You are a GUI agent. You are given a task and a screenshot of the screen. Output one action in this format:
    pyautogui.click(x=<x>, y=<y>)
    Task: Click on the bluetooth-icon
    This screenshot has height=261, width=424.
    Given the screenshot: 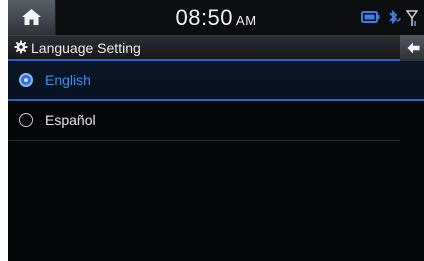 What is the action you would take?
    pyautogui.click(x=395, y=17)
    